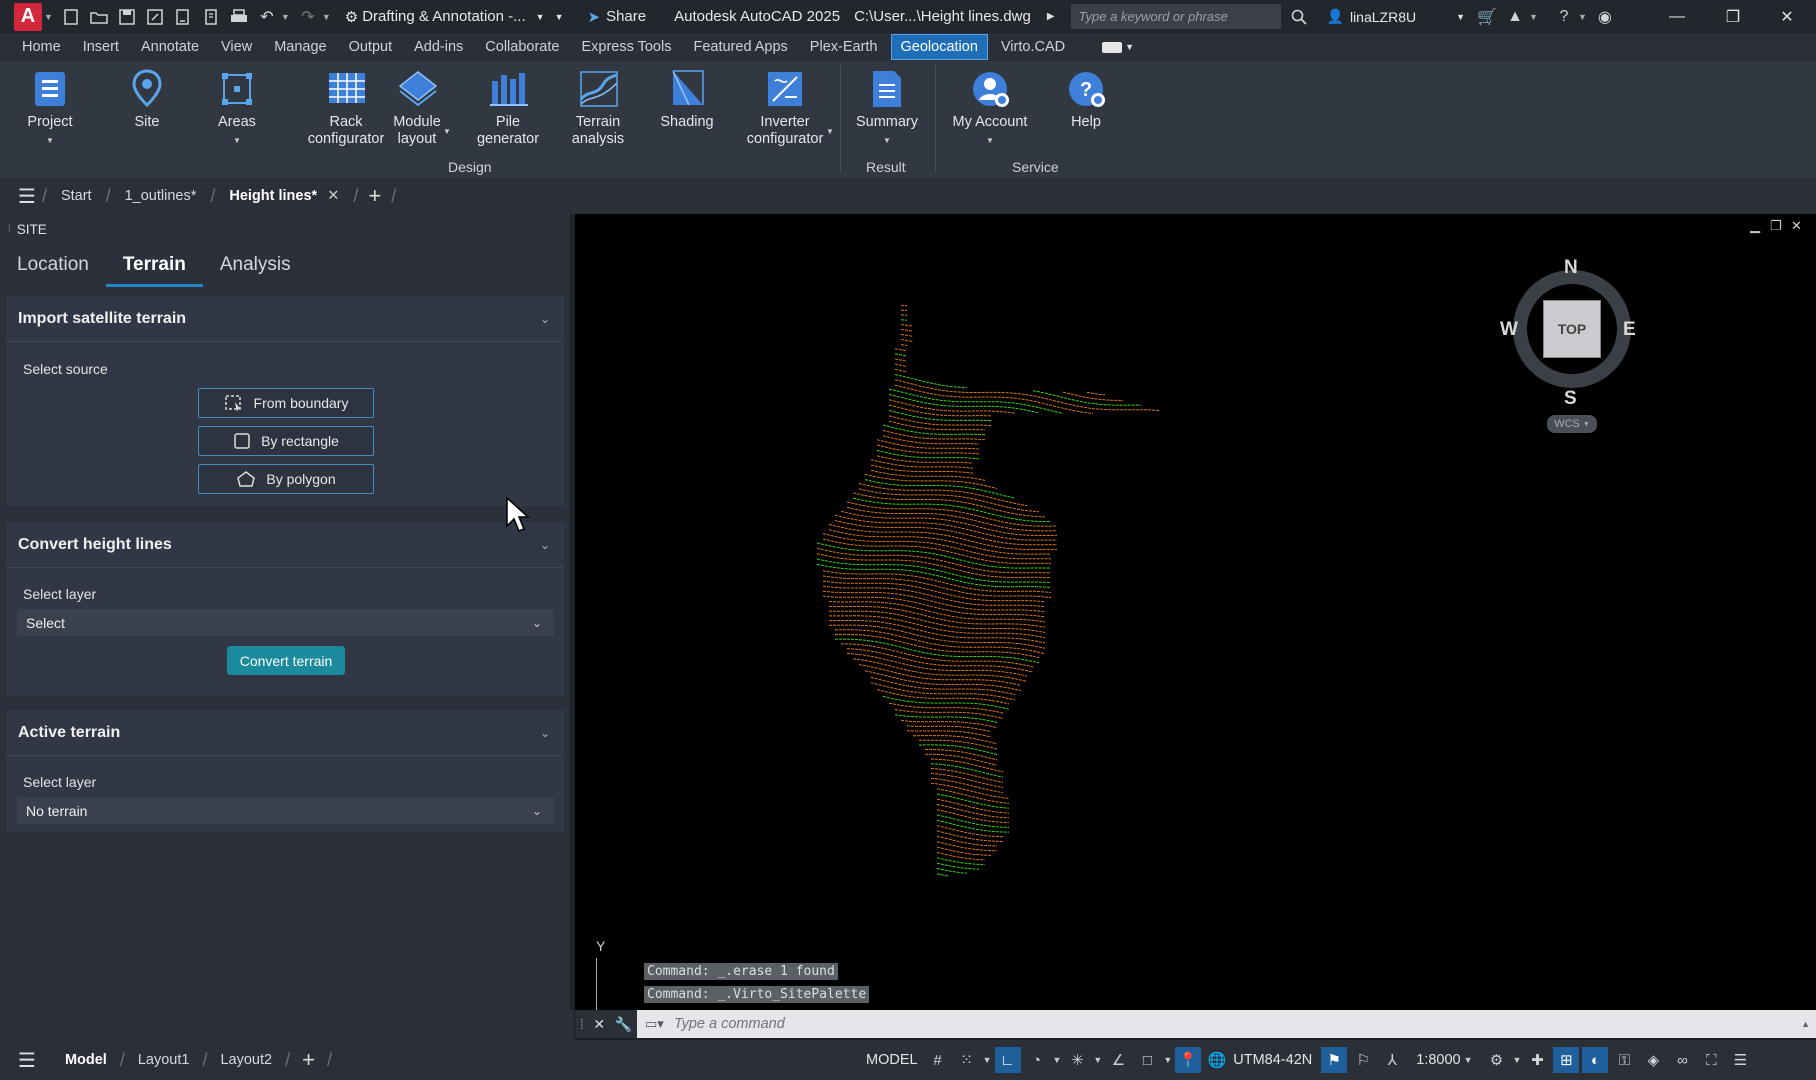 The image size is (1816, 1080). What do you see at coordinates (729, 1024) in the screenshot?
I see `command-input: Type a command` at bounding box center [729, 1024].